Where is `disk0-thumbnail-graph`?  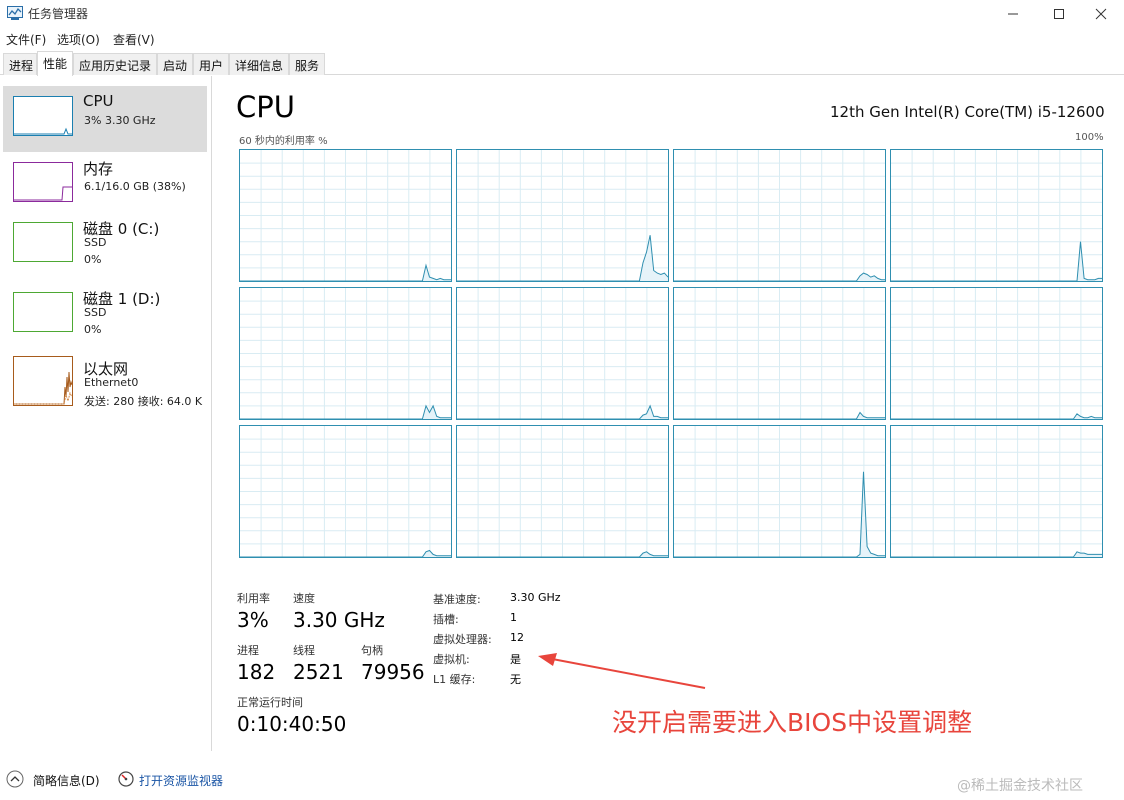
disk0-thumbnail-graph is located at coordinates (43, 242).